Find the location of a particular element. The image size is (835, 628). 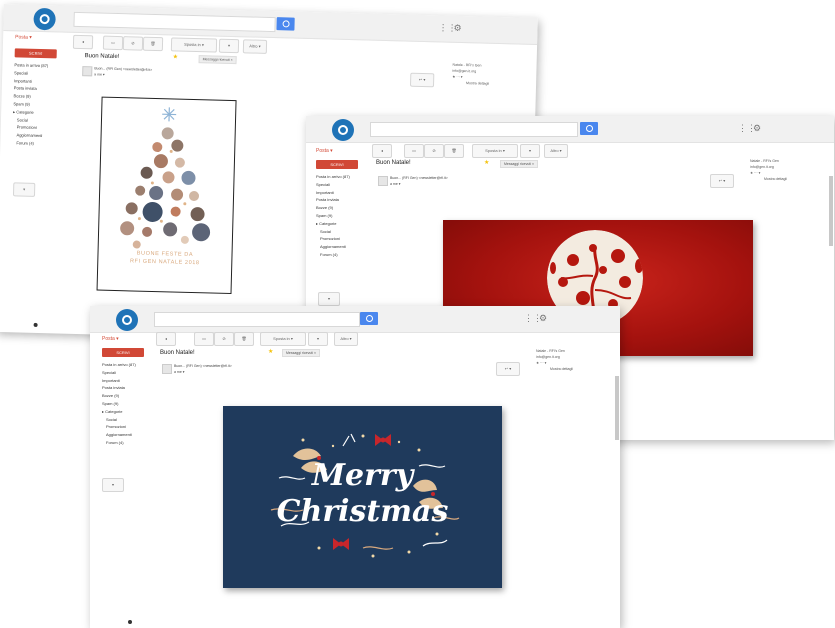

merry-text: Merry is located at coordinates (362, 475).